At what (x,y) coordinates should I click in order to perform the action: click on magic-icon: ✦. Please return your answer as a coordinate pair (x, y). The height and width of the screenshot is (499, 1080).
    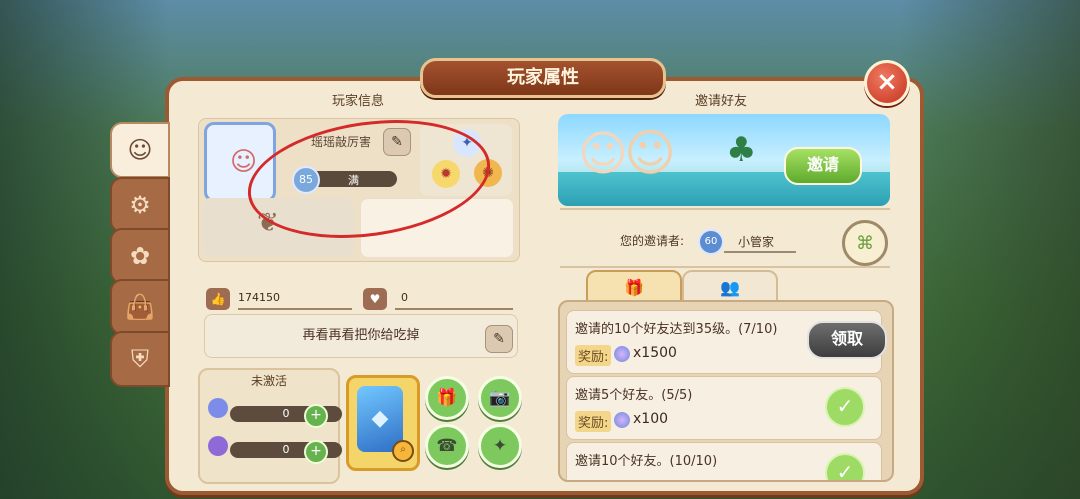
    Looking at the image, I should click on (500, 446).